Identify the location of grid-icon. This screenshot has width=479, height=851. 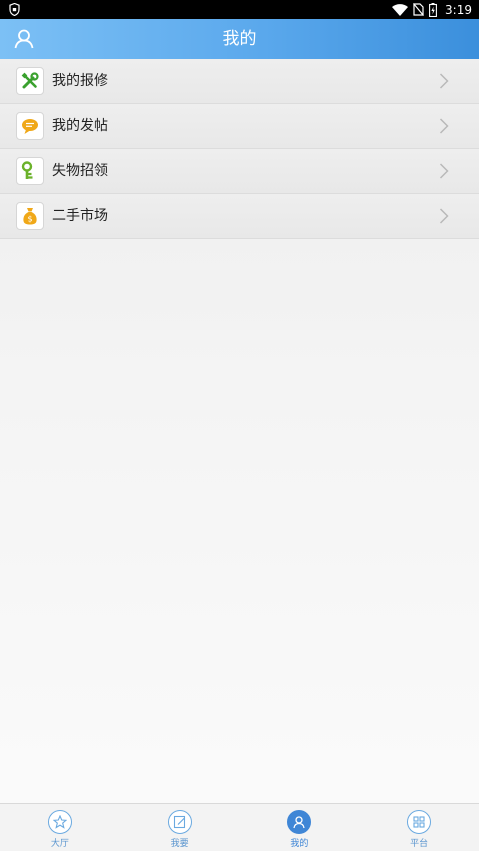
(419, 822).